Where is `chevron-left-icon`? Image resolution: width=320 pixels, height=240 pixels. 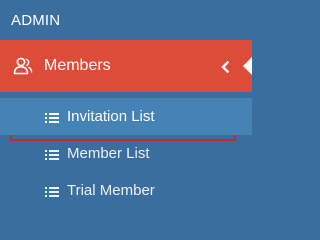
chevron-left-icon is located at coordinates (225, 67).